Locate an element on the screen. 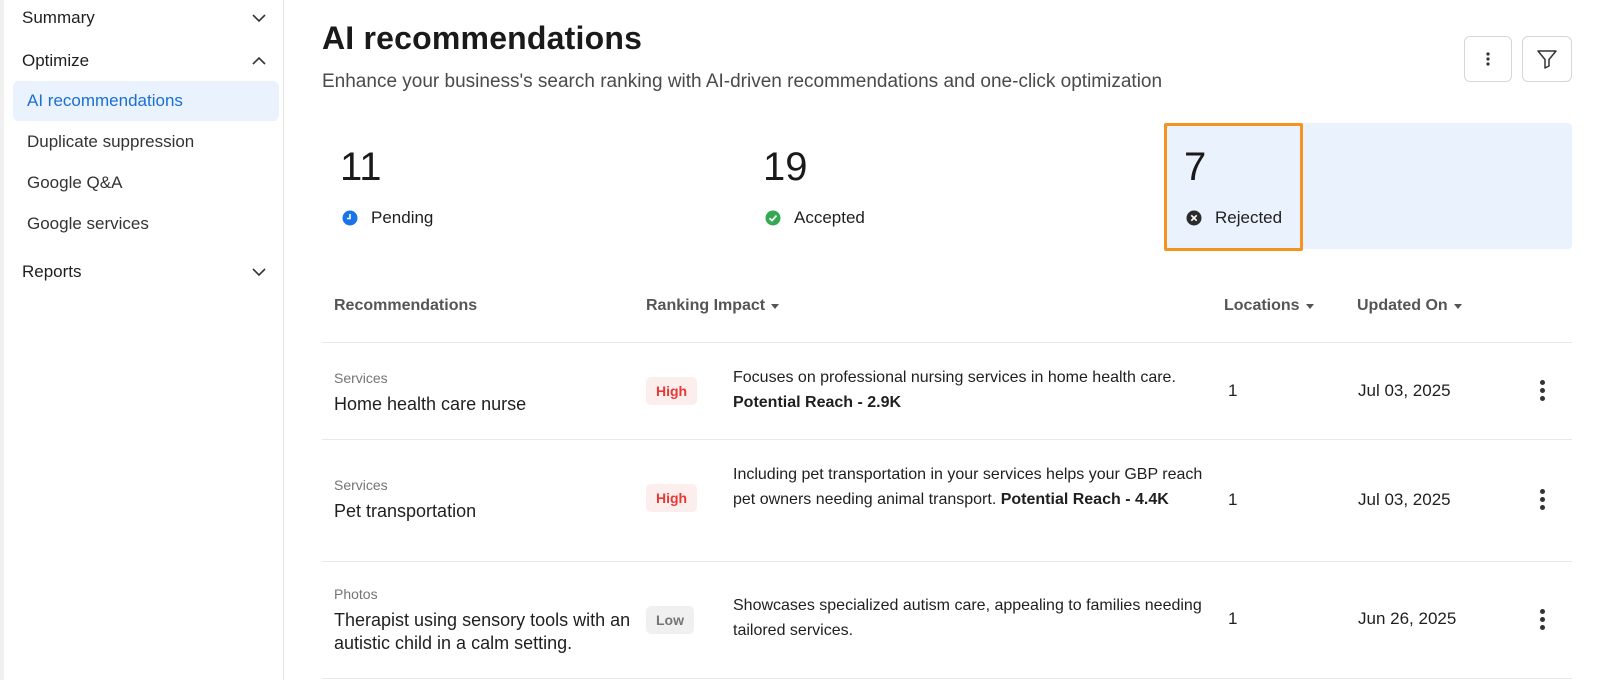  nav-group-summary-label: Summary is located at coordinates (58, 17).